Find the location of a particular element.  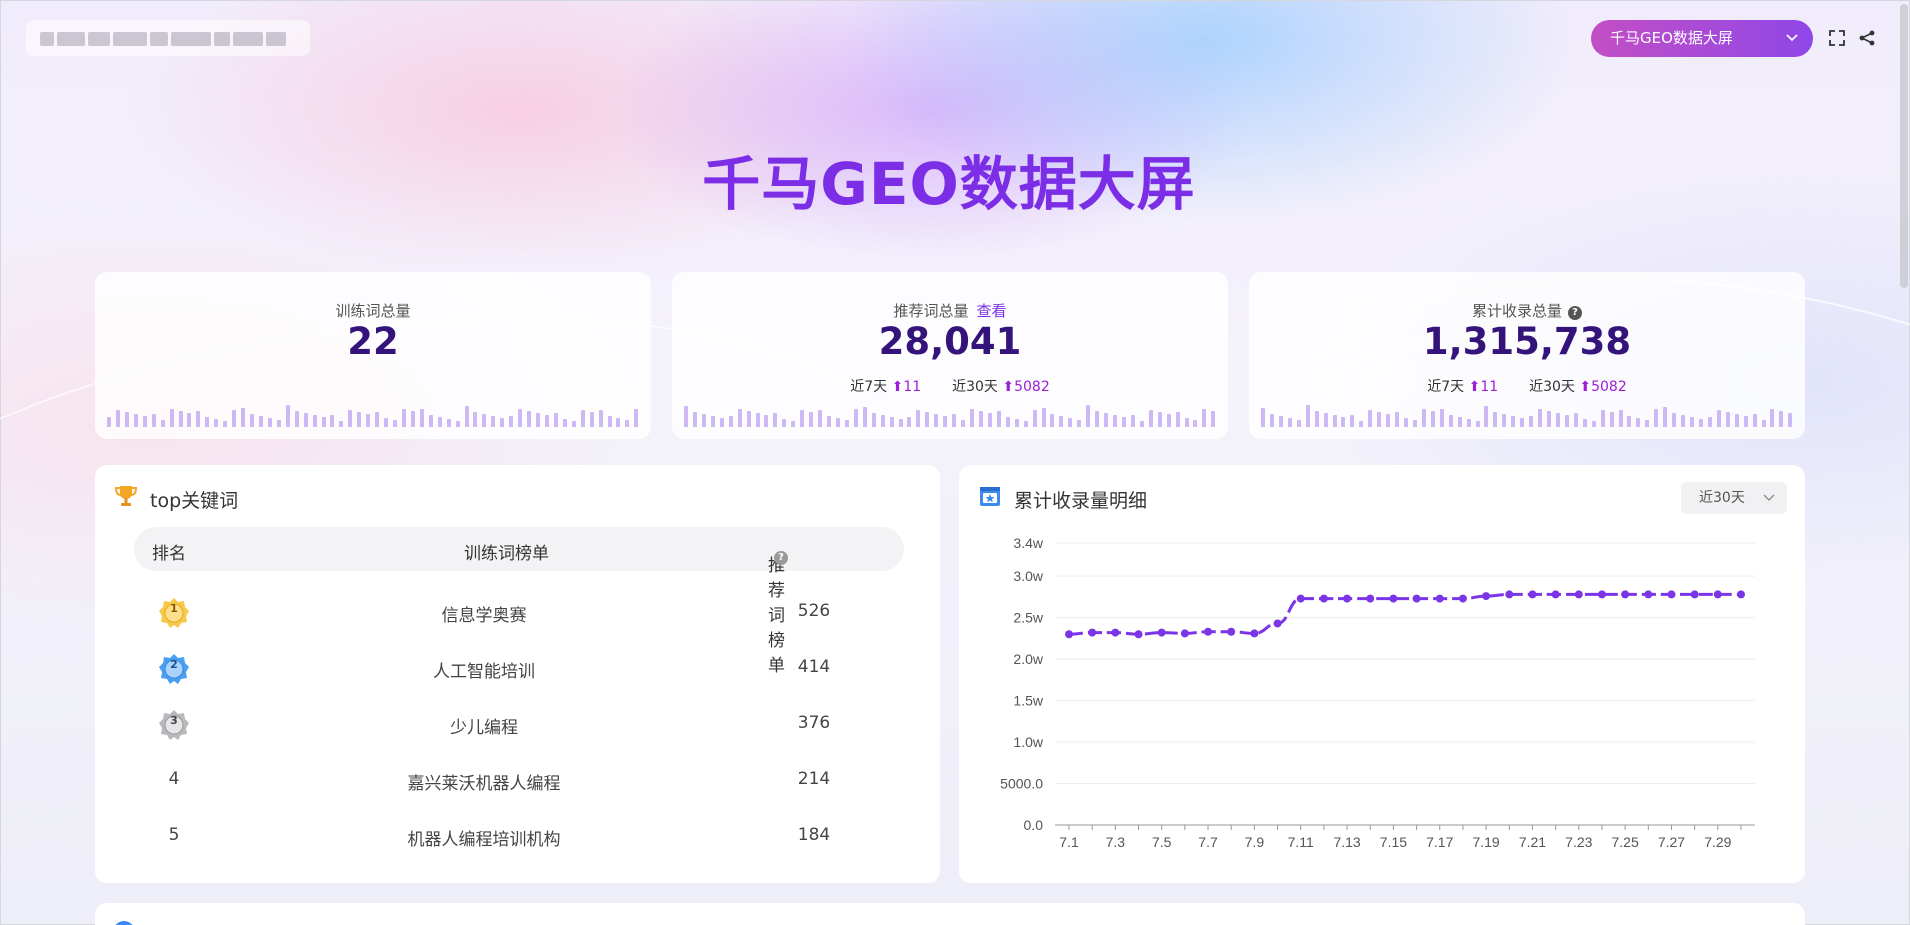

trophy-icon is located at coordinates (126, 496).